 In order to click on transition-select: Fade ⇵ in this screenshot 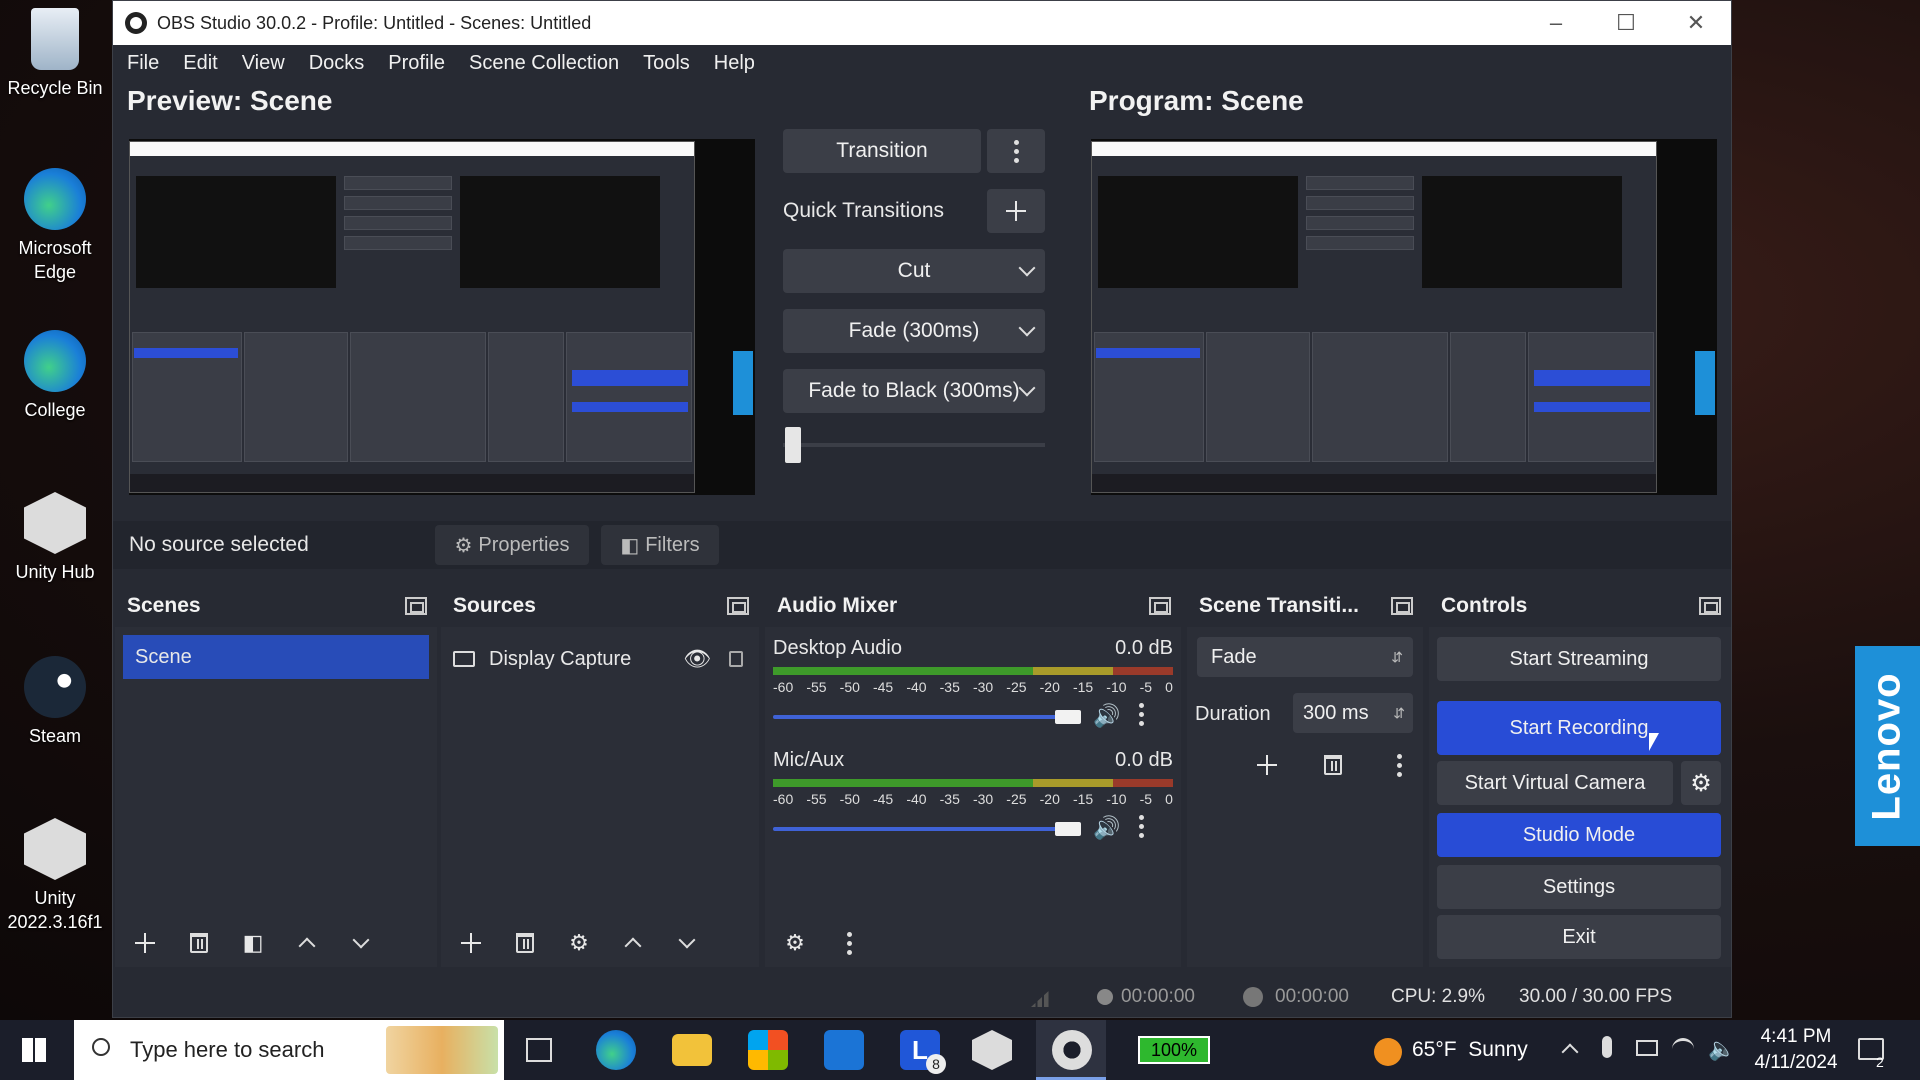, I will do `click(1305, 657)`.